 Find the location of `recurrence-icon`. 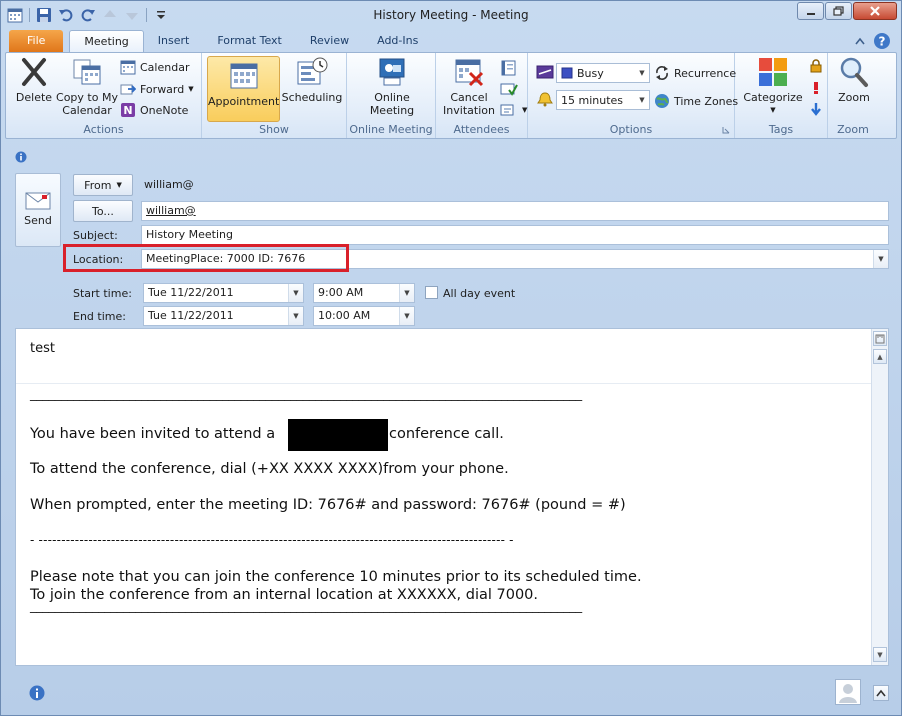

recurrence-icon is located at coordinates (662, 73).